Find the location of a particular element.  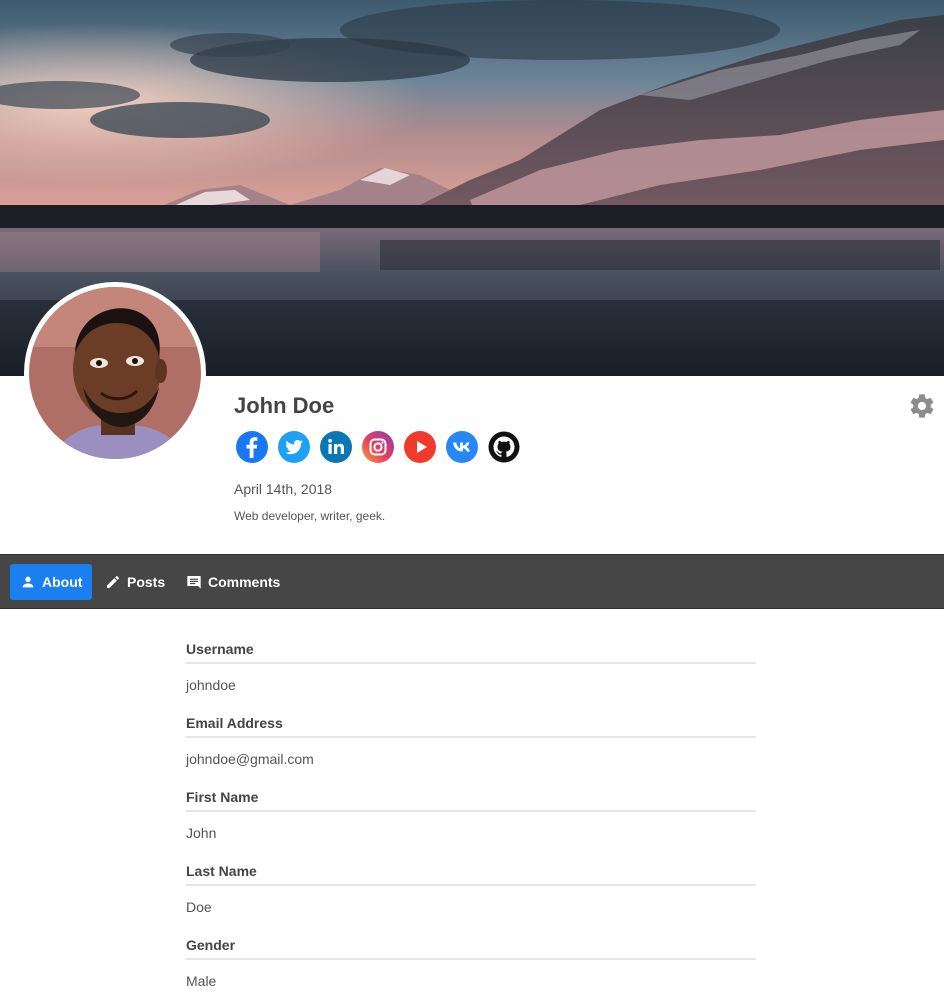

instagram-icon is located at coordinates (378, 447).